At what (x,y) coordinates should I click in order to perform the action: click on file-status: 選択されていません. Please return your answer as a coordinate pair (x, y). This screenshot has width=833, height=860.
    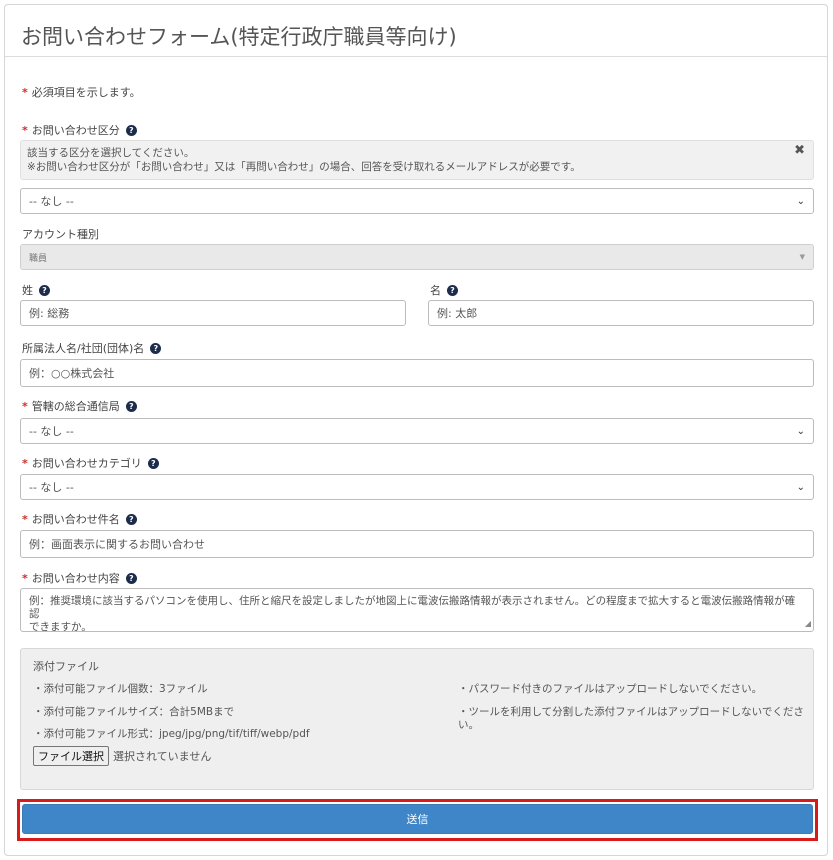
    Looking at the image, I should click on (162, 756).